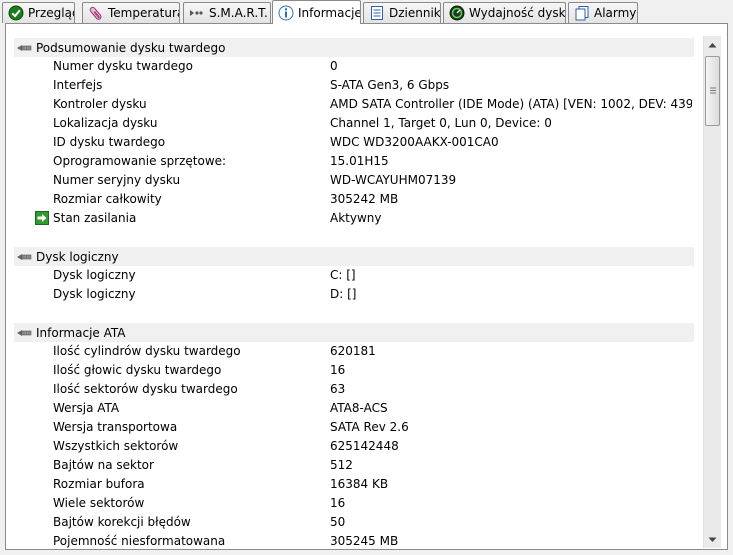 Image resolution: width=733 pixels, height=555 pixels. I want to click on property-label: Ilość sektorów dysku twardego, so click(145, 389).